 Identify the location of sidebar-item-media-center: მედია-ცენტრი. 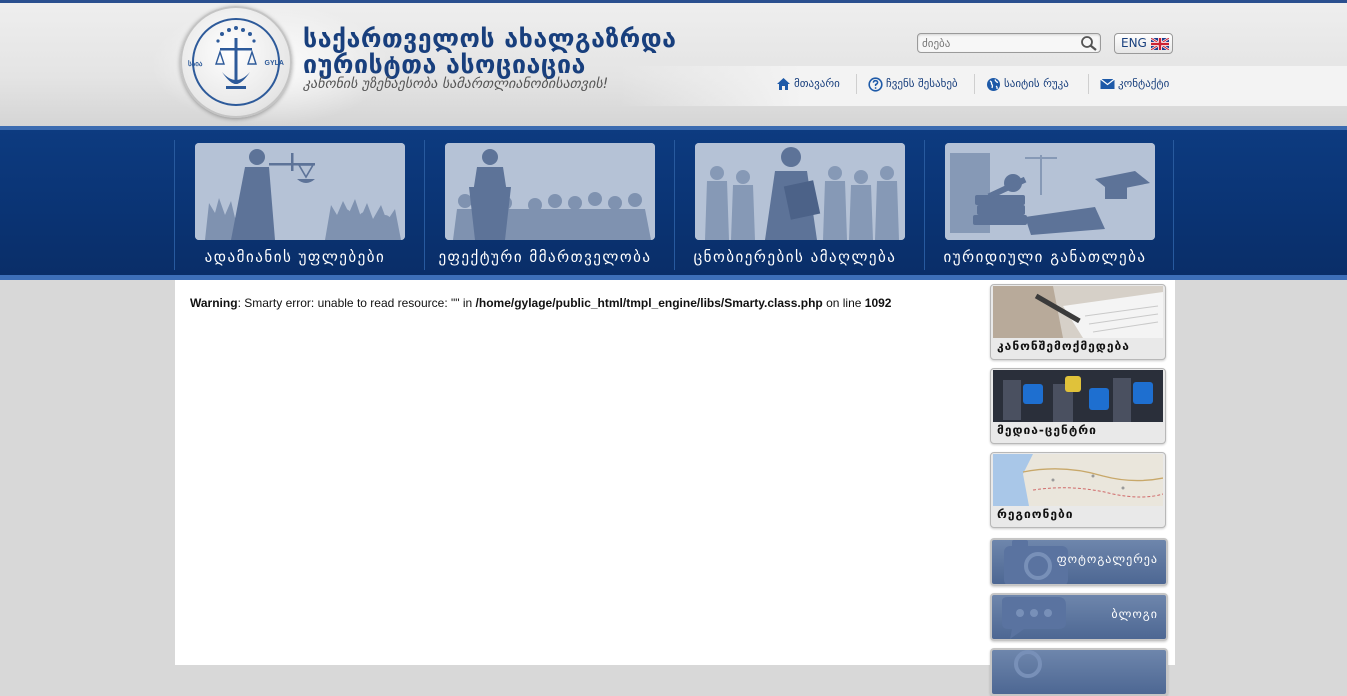
(1078, 406).